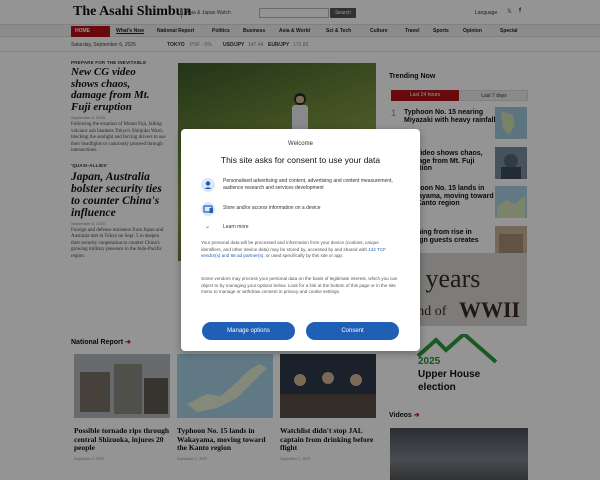  I want to click on manage-options-button: Manage options, so click(248, 331).